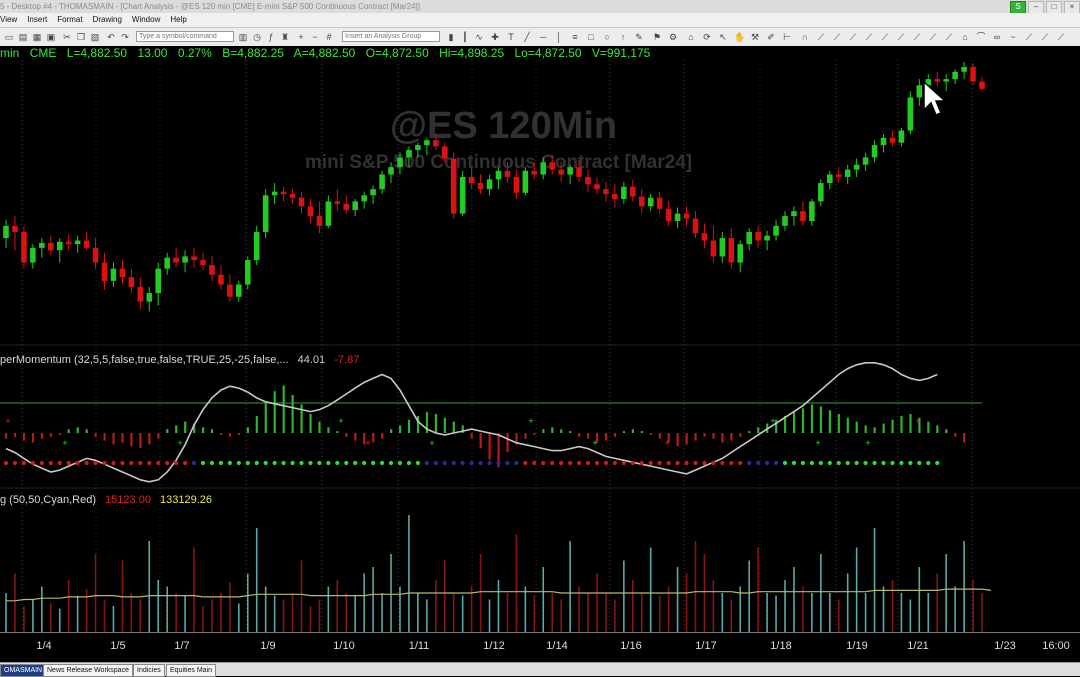  What do you see at coordinates (706, 646) in the screenshot?
I see `axis-label: 1/17` at bounding box center [706, 646].